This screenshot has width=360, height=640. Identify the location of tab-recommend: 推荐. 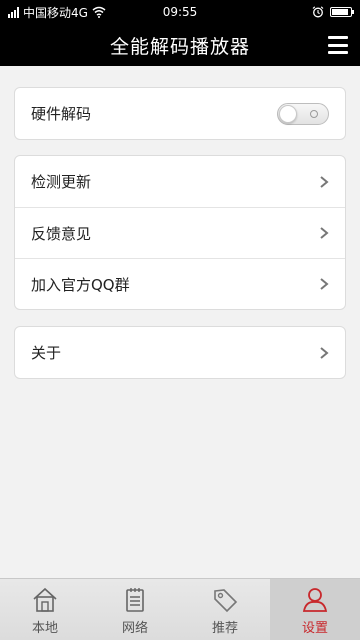
(225, 609).